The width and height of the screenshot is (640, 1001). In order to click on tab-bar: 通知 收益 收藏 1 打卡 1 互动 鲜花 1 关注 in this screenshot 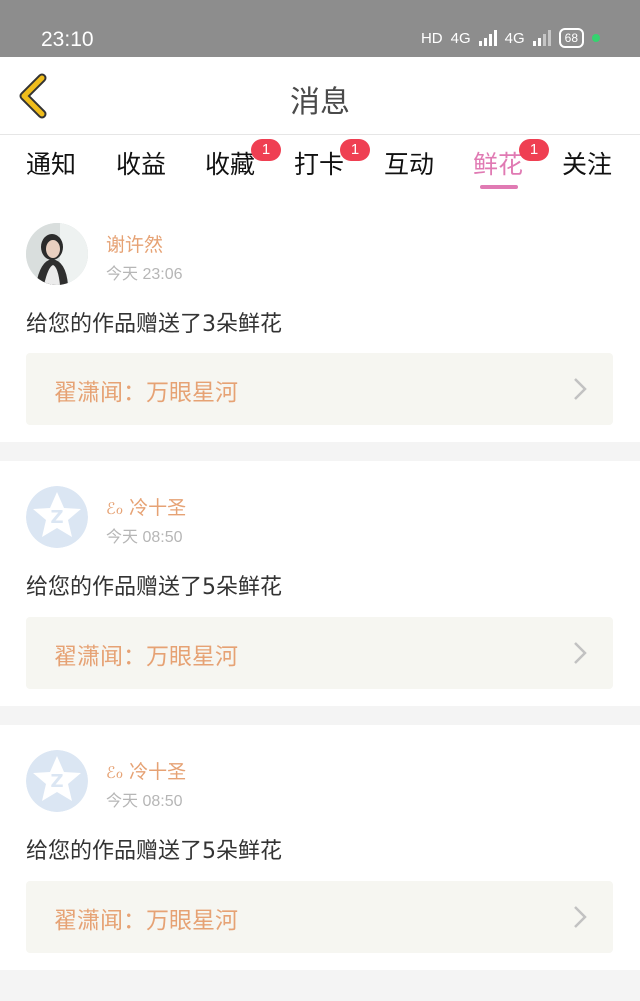, I will do `click(320, 168)`.